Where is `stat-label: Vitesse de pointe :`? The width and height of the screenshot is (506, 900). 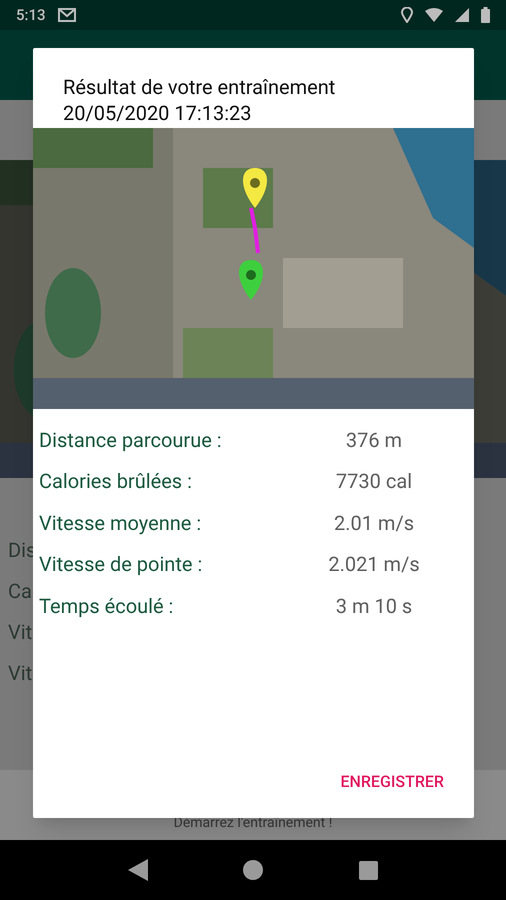
stat-label: Vitesse de pointe : is located at coordinates (121, 564).